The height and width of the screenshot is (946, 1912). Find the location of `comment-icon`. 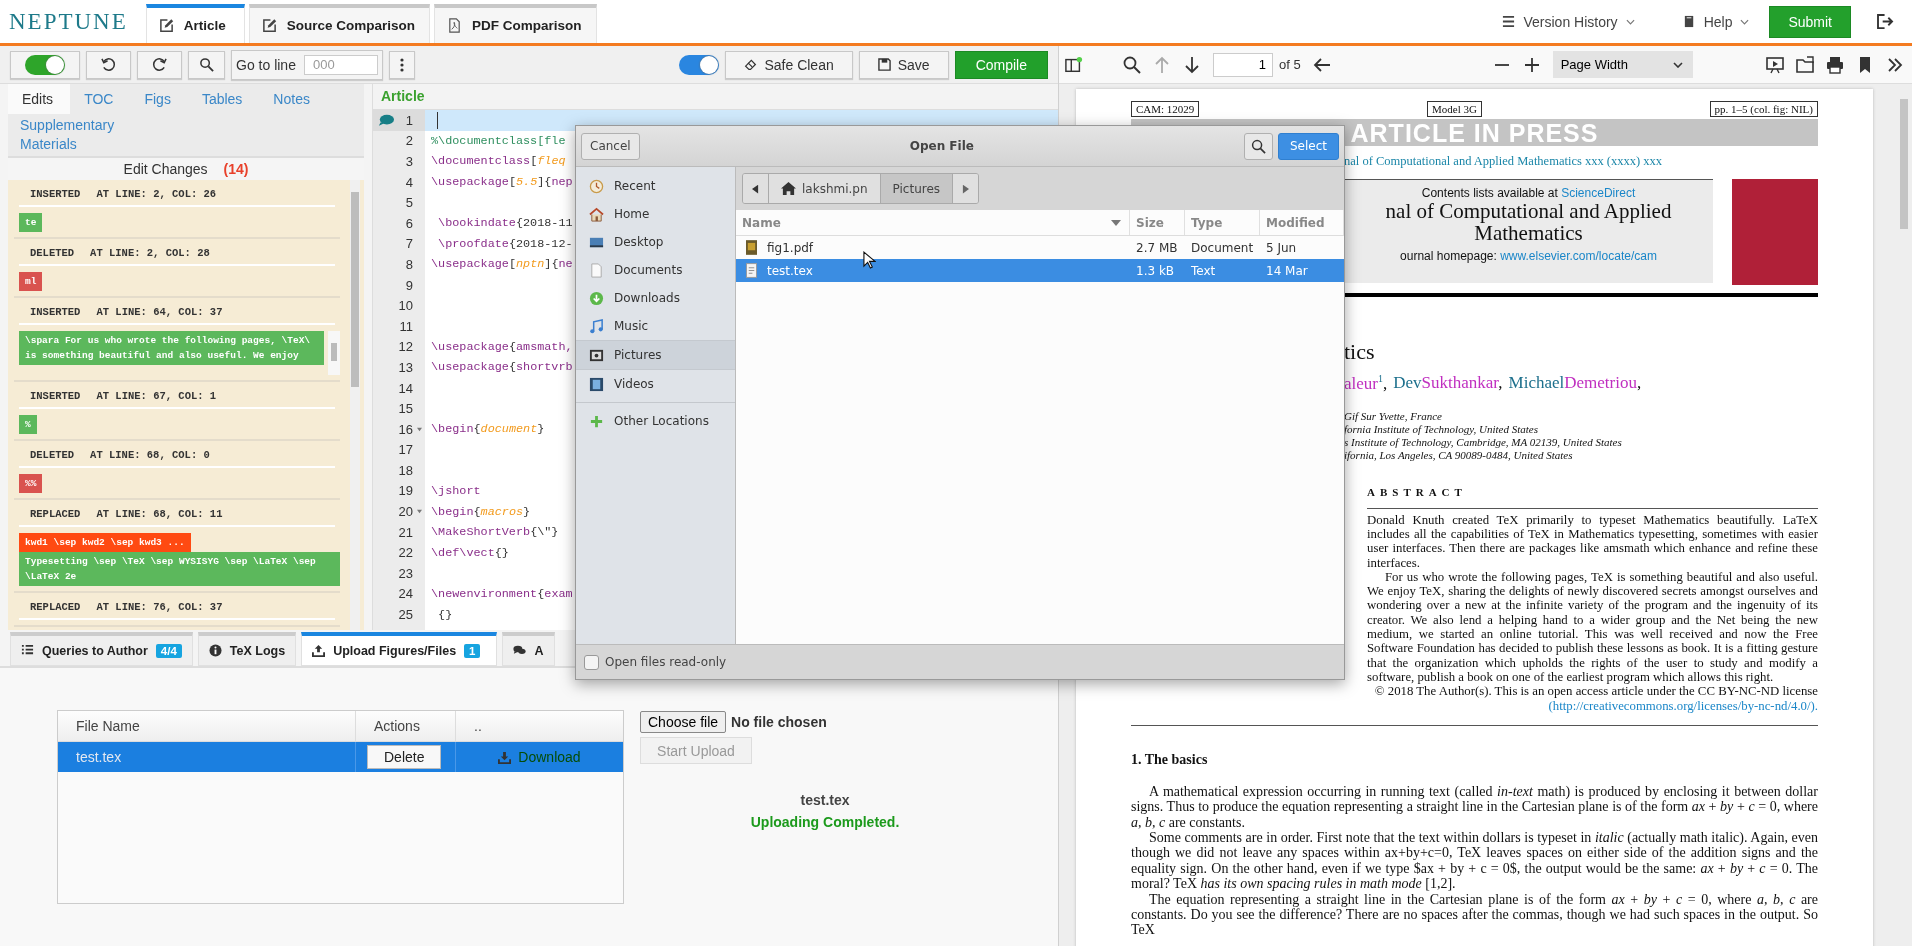

comment-icon is located at coordinates (386, 120).